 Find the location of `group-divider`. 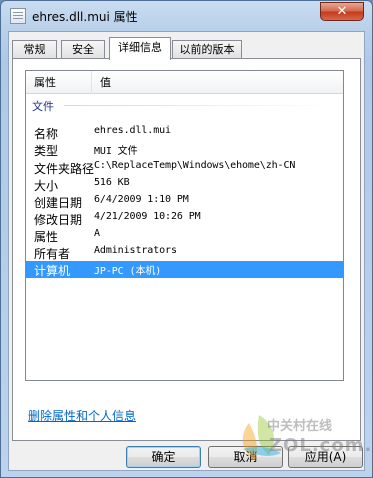

group-divider is located at coordinates (198, 105).